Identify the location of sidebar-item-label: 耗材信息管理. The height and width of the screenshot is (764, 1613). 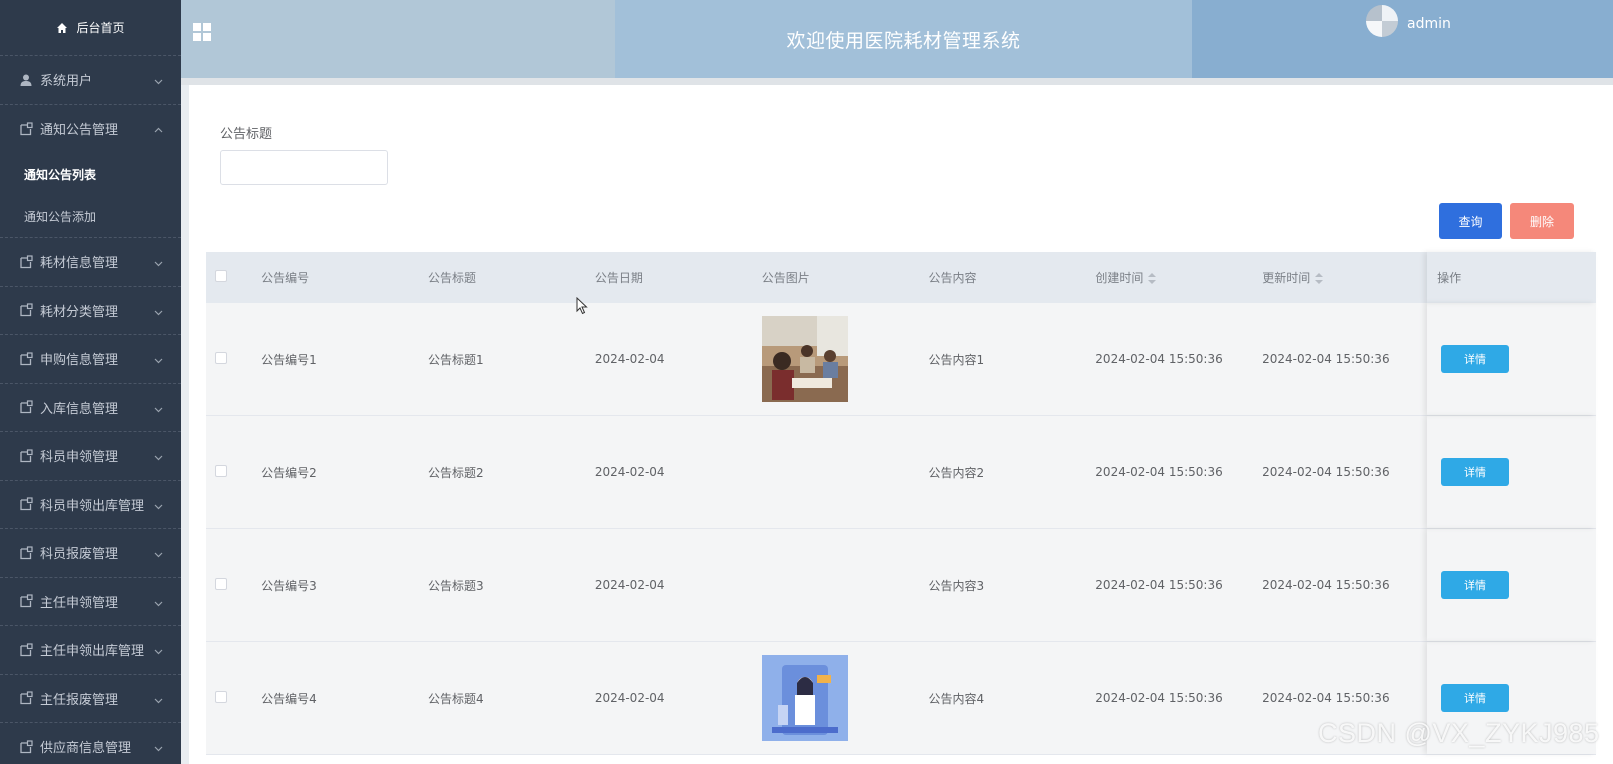
(79, 264).